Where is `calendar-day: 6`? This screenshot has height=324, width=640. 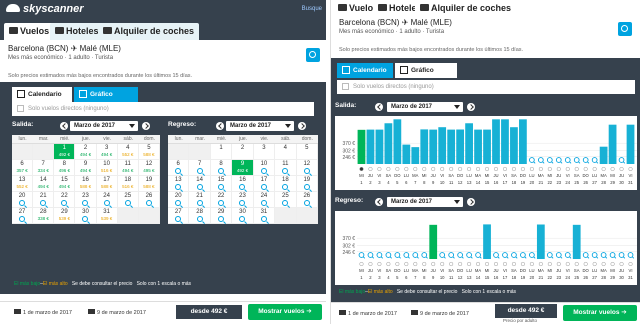
calendar-day: 6 is located at coordinates (179, 168).